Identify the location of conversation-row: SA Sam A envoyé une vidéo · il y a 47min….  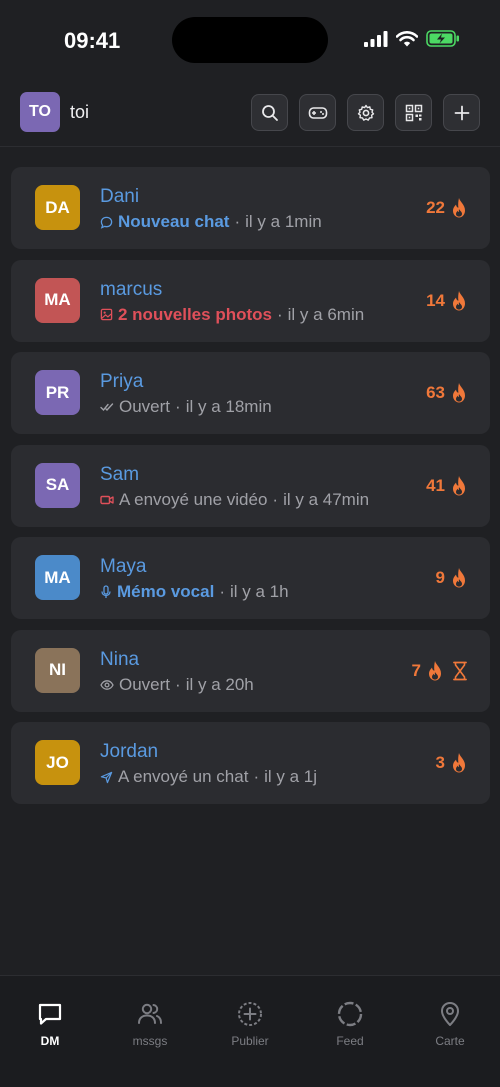
(250, 485).